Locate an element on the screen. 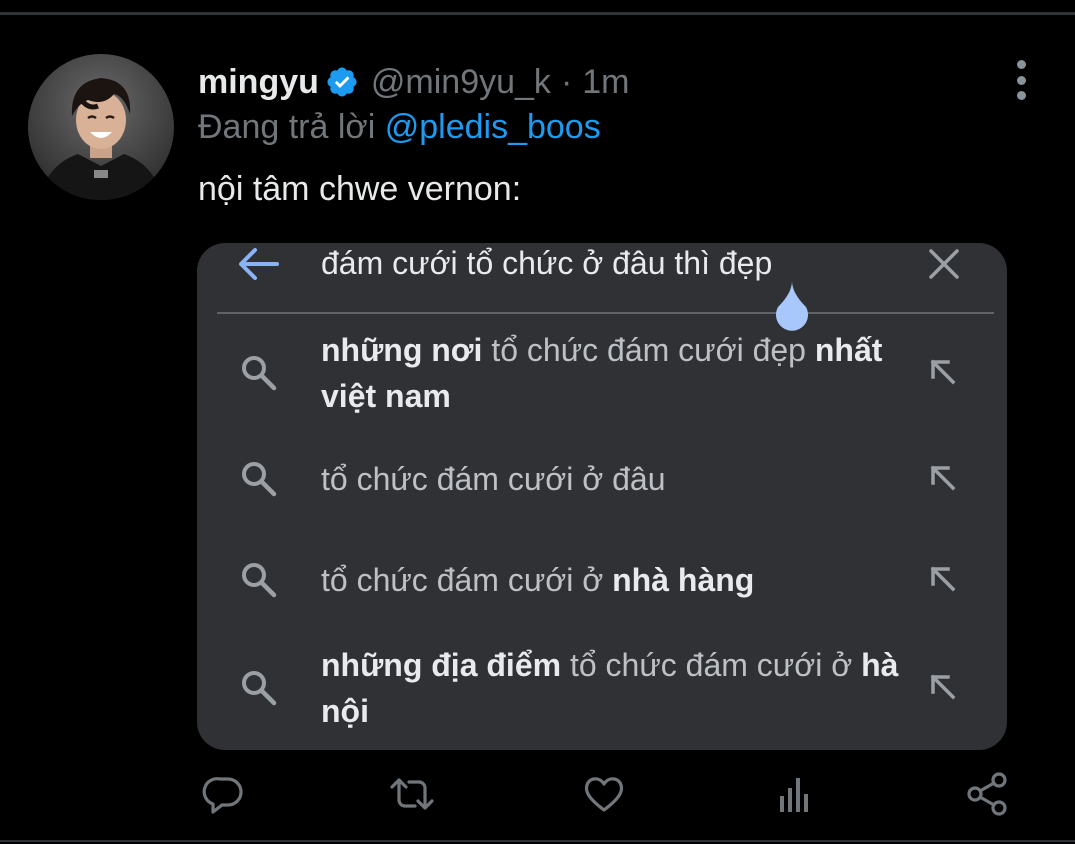 The image size is (1075, 844). search-query: đám cưới tổ chức ở đâu thì đẹp is located at coordinates (547, 263).